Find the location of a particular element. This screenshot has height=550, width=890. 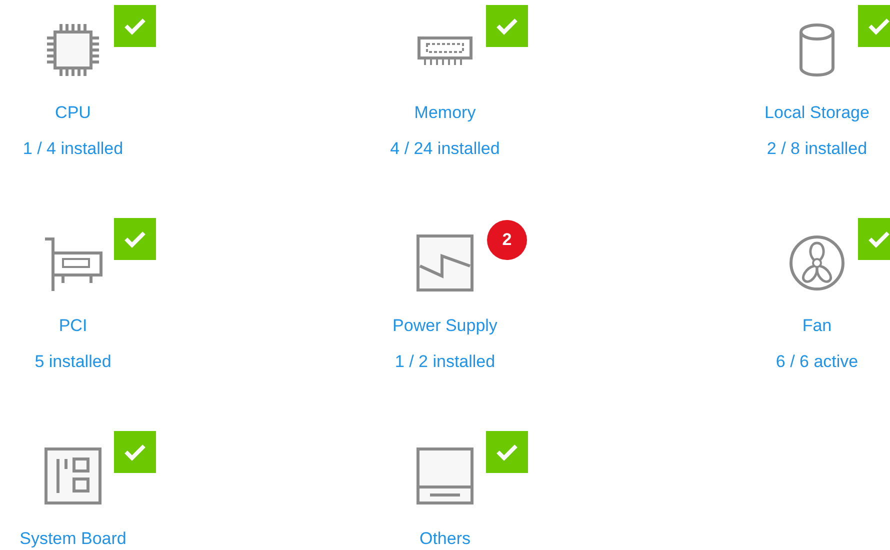

component-name: PCI is located at coordinates (73, 326).